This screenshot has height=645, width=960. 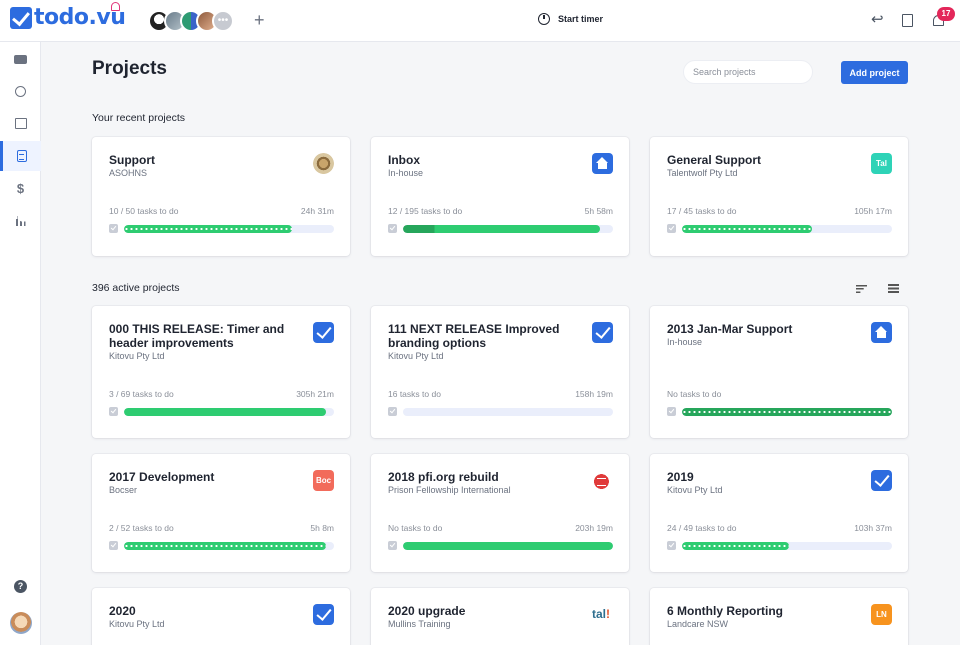 I want to click on sidebar-item-timesheet, so click(x=20, y=91).